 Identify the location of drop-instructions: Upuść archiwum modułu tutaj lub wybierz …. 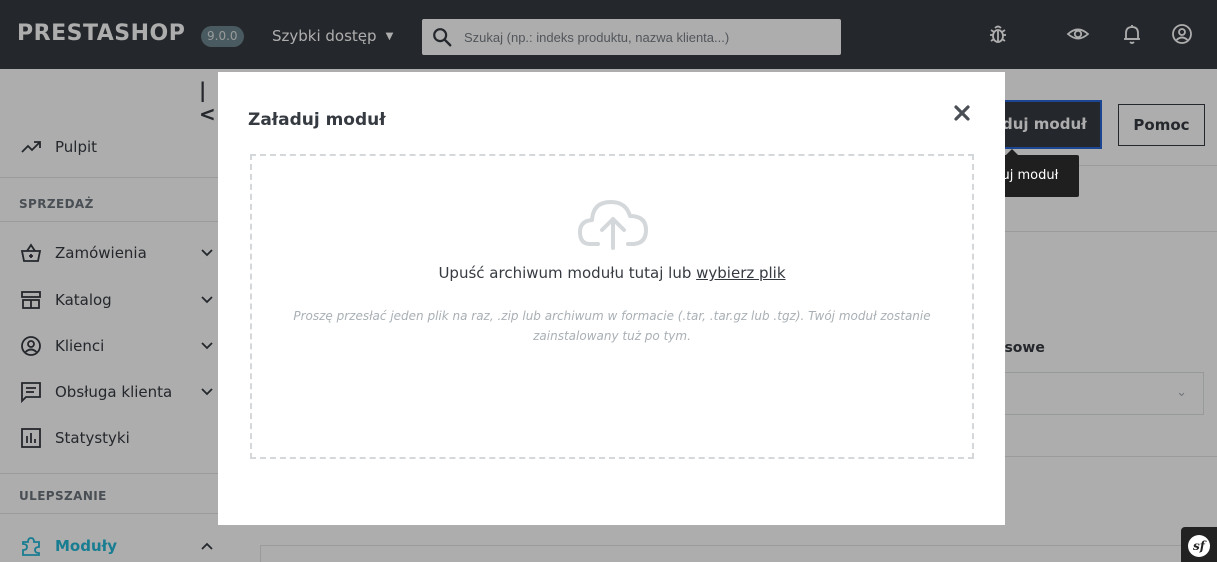
(612, 273).